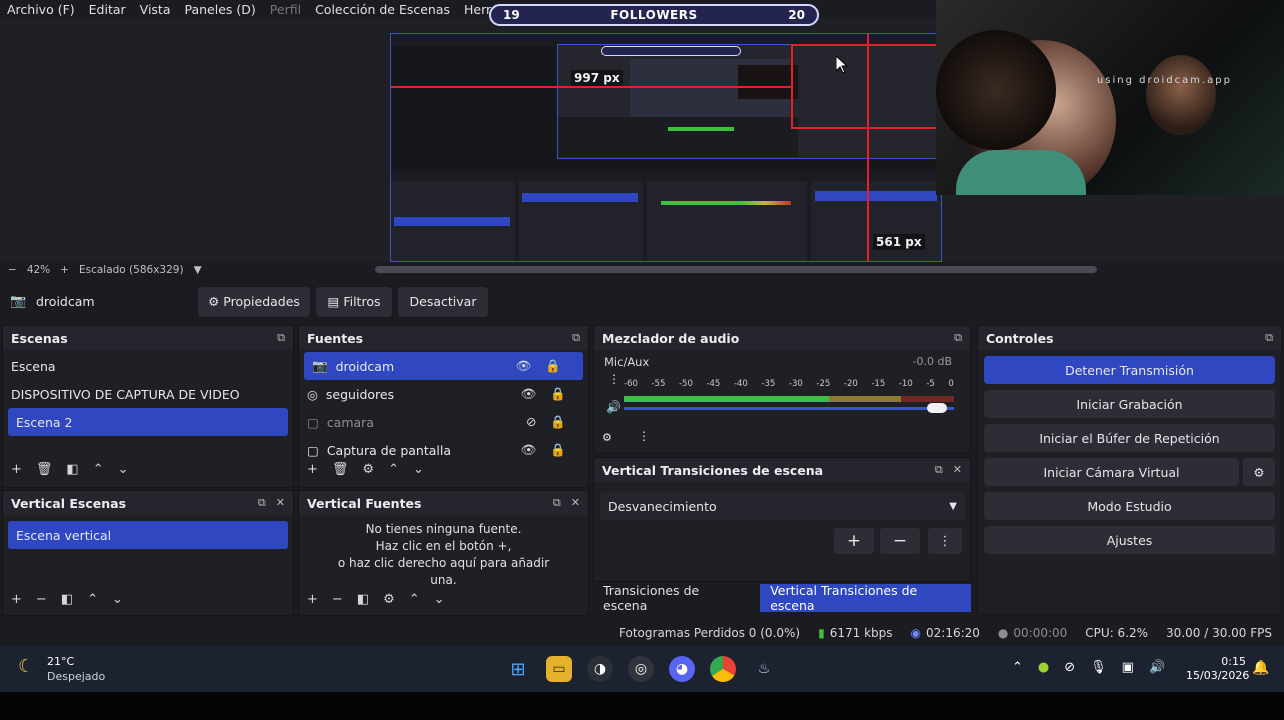 This screenshot has height=720, width=1284. I want to click on menu-perfil: Perfil, so click(285, 9).